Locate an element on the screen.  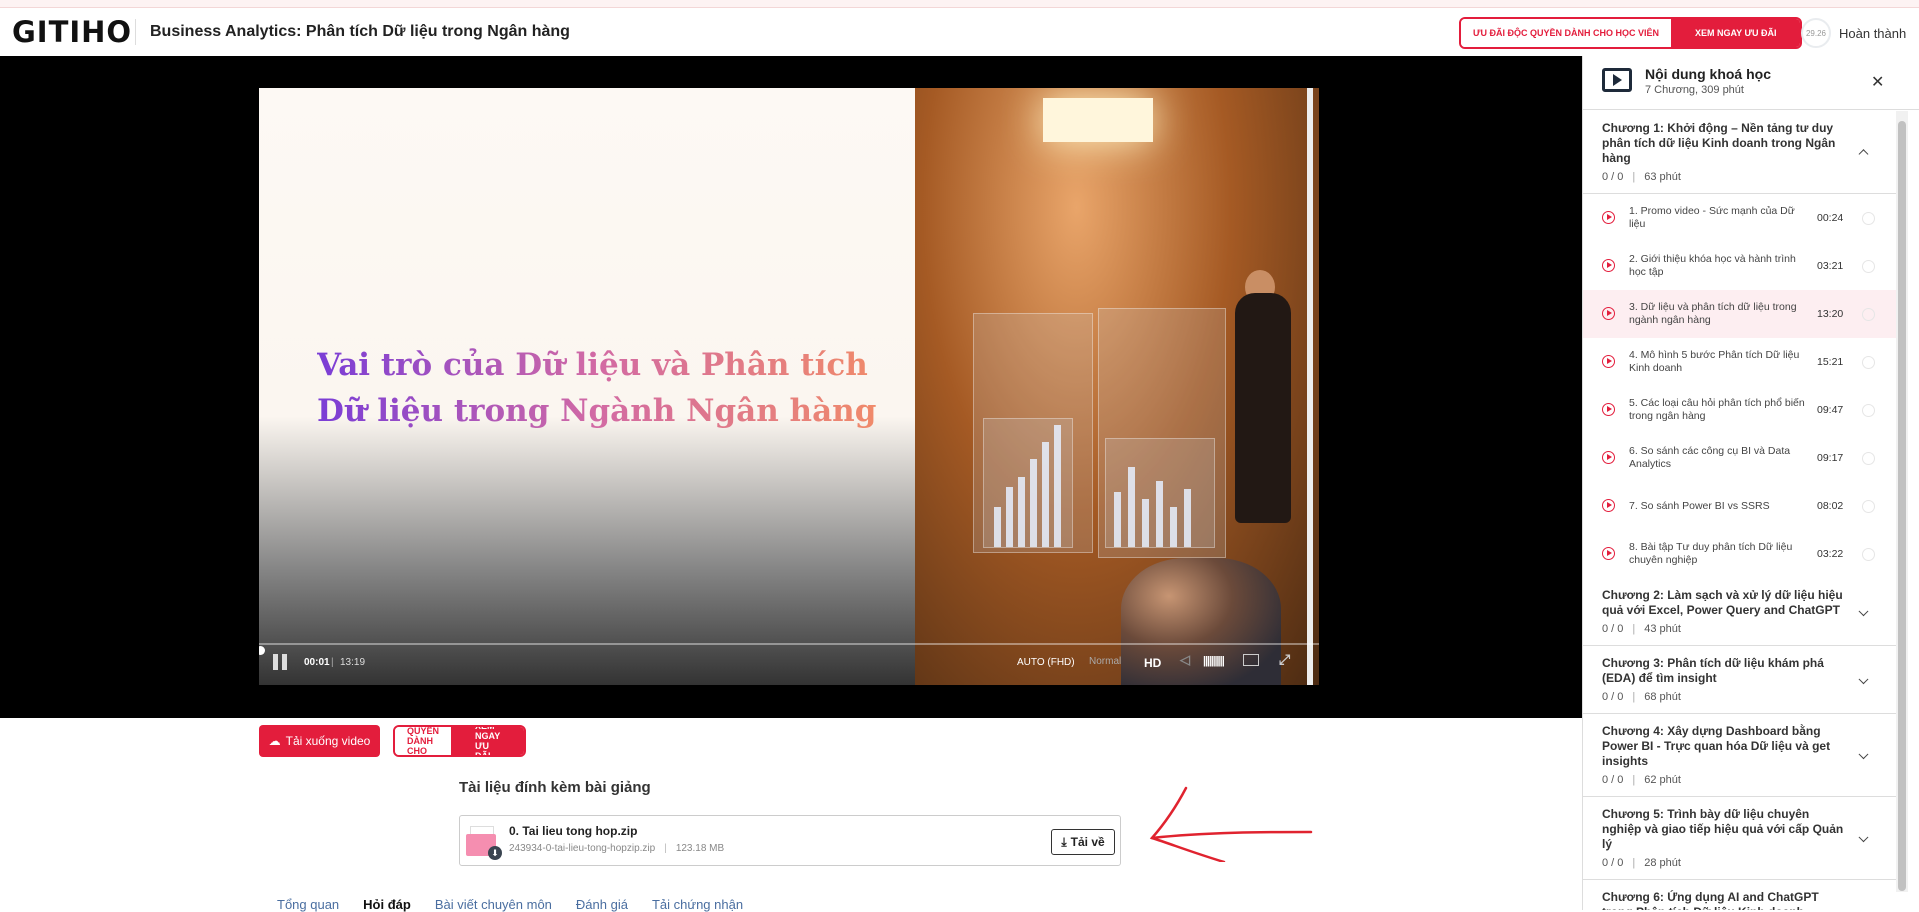
chapter-meta: 0 / 0 | 62 phút is located at coordinates (1641, 780).